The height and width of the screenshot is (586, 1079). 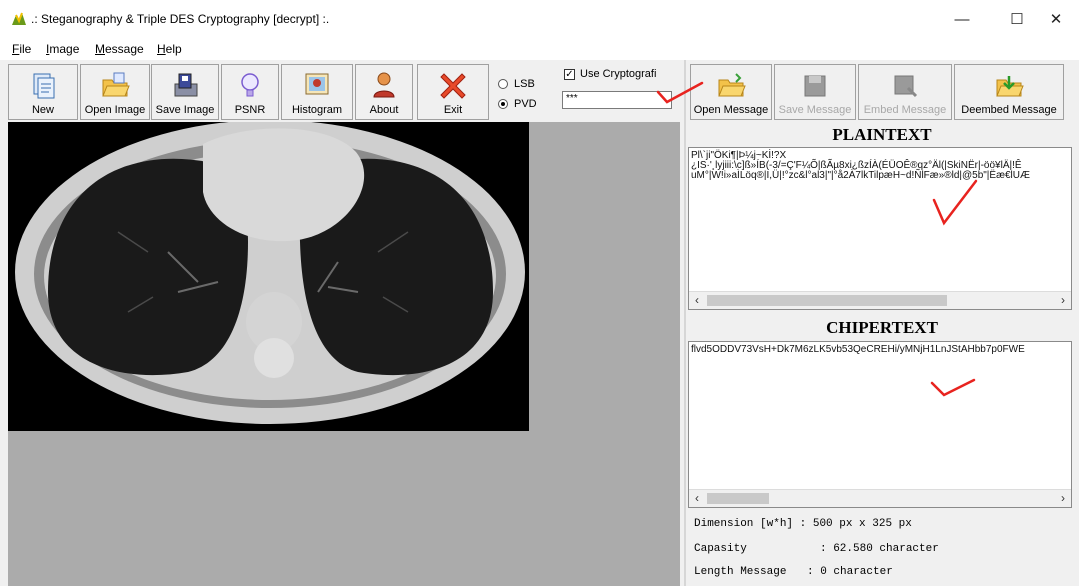 I want to click on ciphertext-header: CHIPERTEXT, so click(x=882, y=329).